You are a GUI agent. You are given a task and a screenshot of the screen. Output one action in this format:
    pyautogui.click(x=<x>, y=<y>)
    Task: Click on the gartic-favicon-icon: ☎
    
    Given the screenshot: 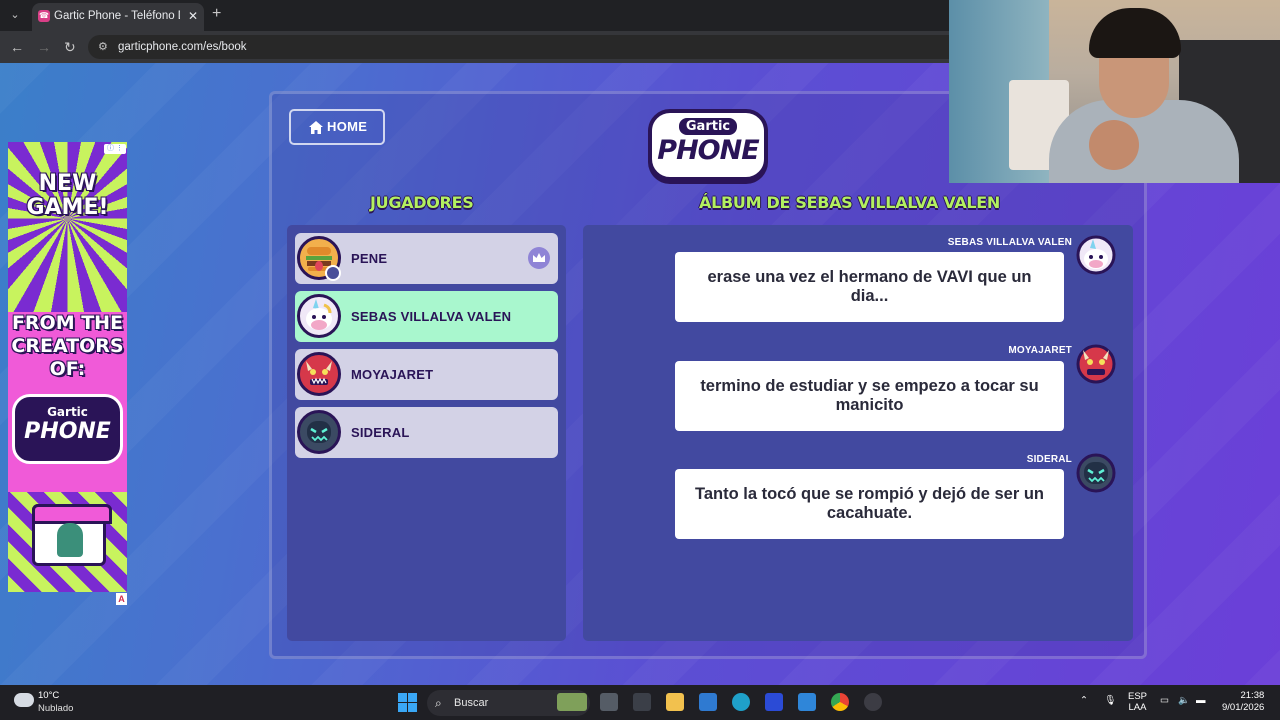 What is the action you would take?
    pyautogui.click(x=44, y=16)
    